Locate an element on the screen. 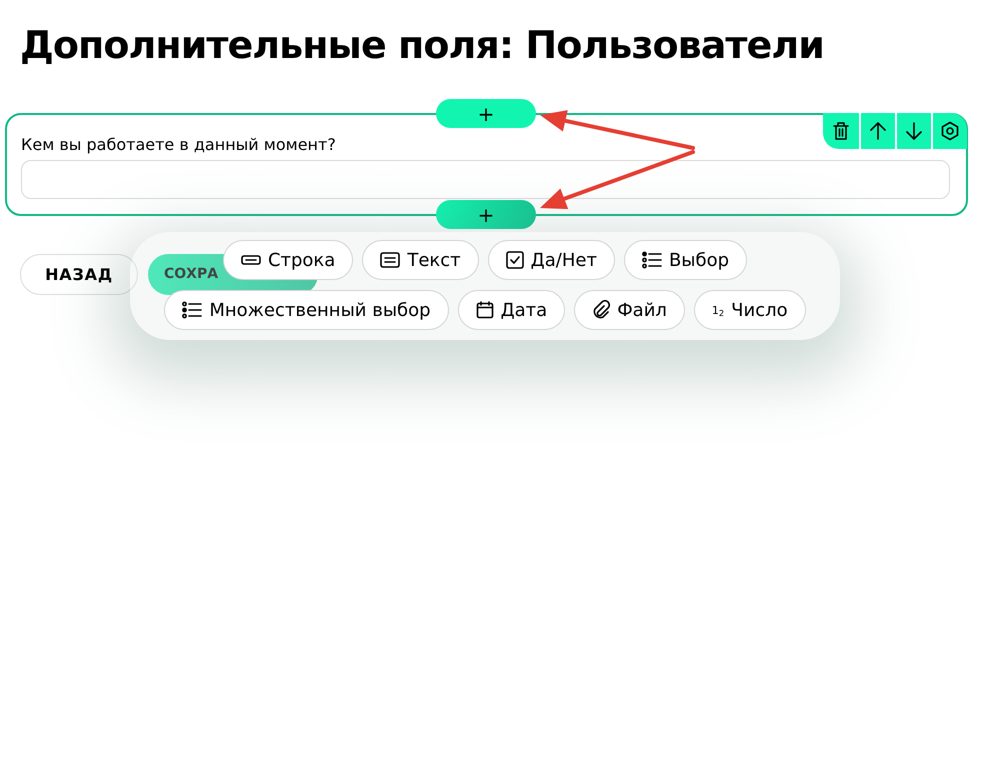 This screenshot has width=996, height=758. field-type-chip: Выбор is located at coordinates (686, 260).